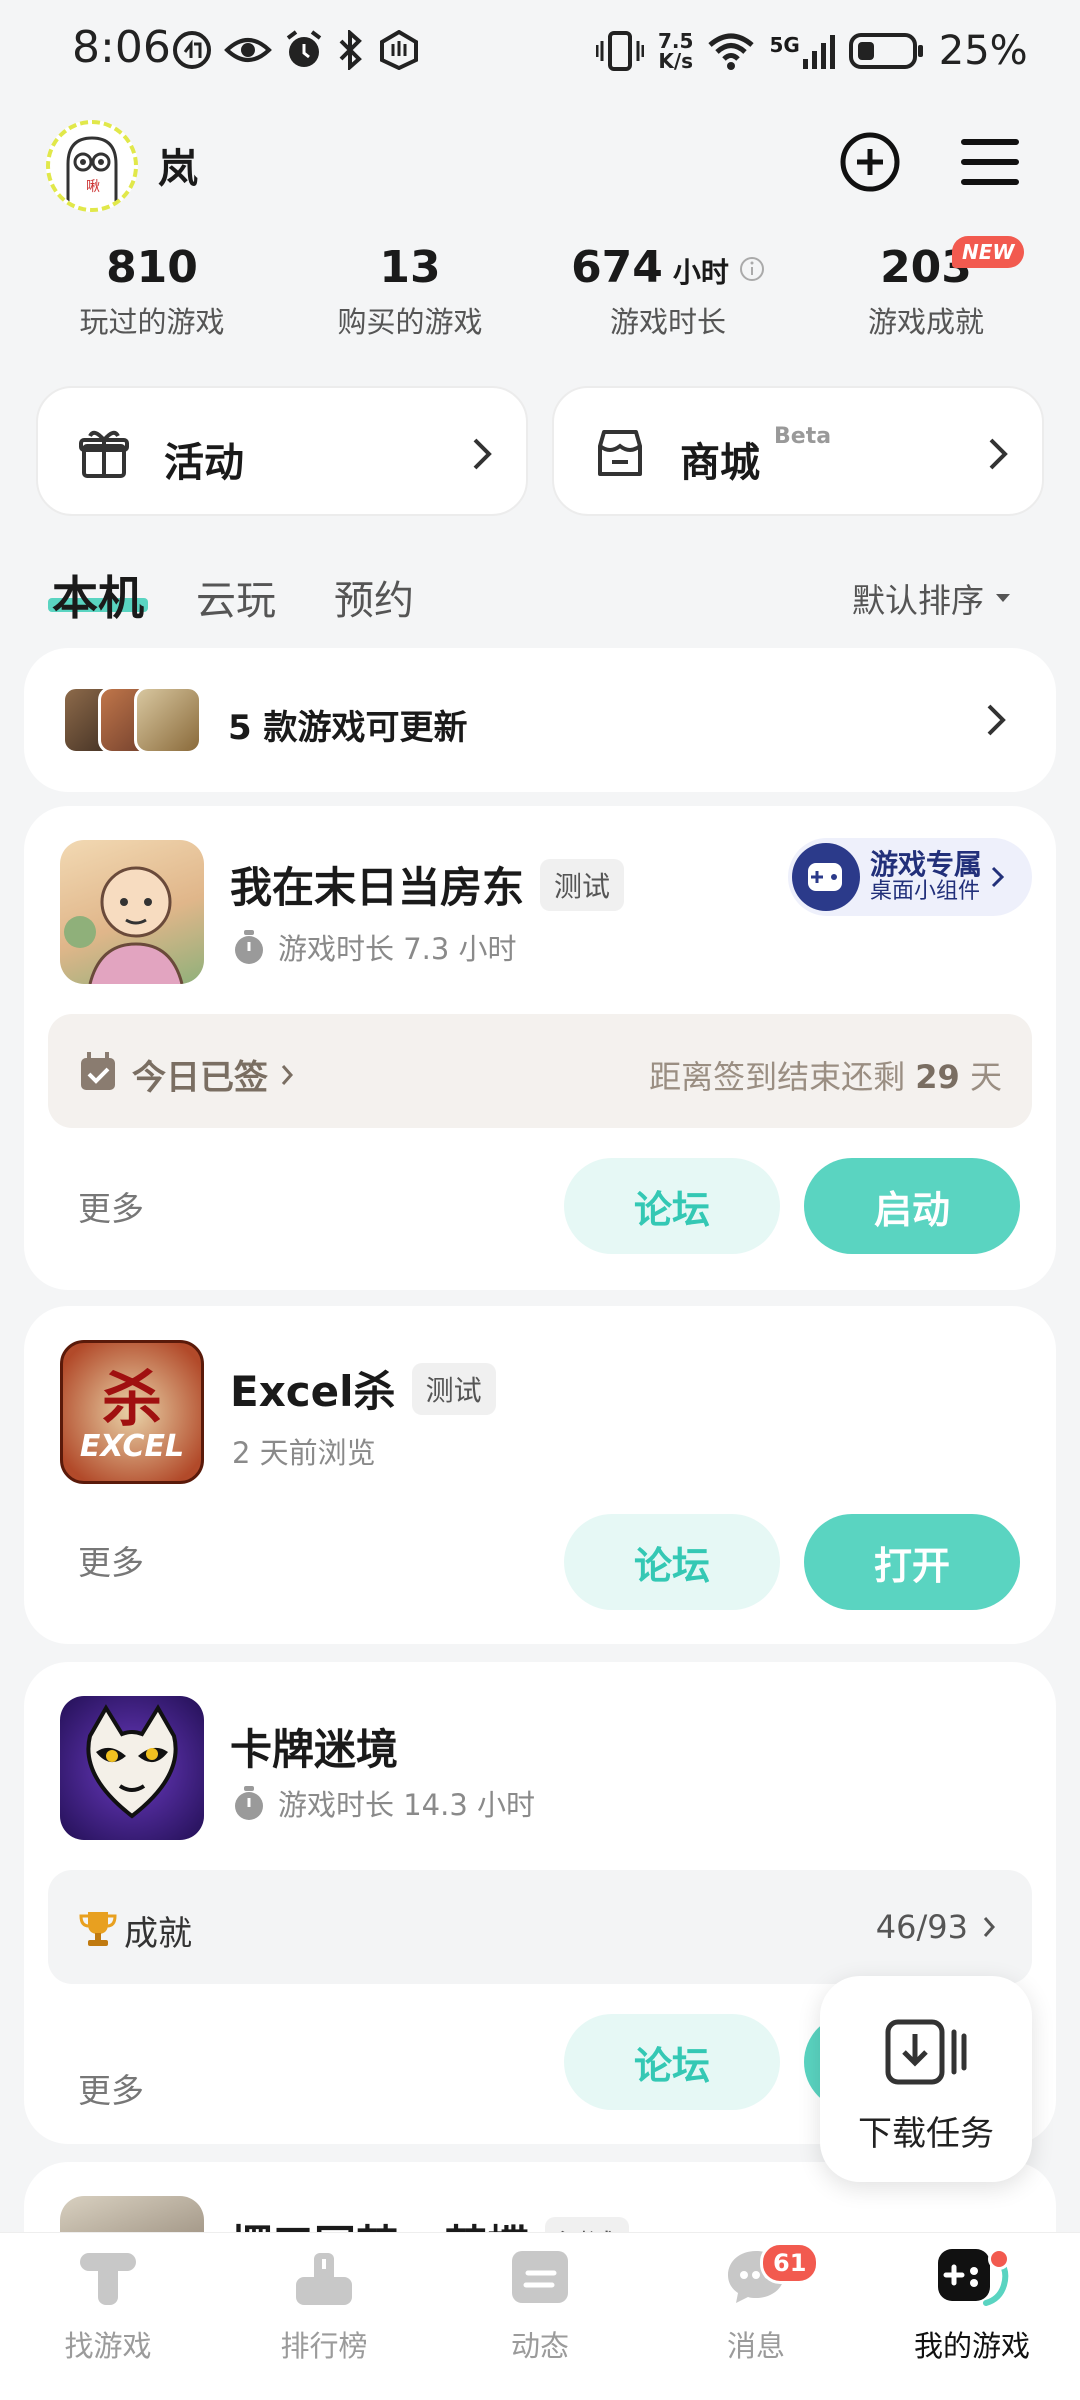 Image resolution: width=1080 pixels, height=2400 pixels. Describe the element at coordinates (756, 2305) in the screenshot. I see `nav-messages: 消息` at that location.